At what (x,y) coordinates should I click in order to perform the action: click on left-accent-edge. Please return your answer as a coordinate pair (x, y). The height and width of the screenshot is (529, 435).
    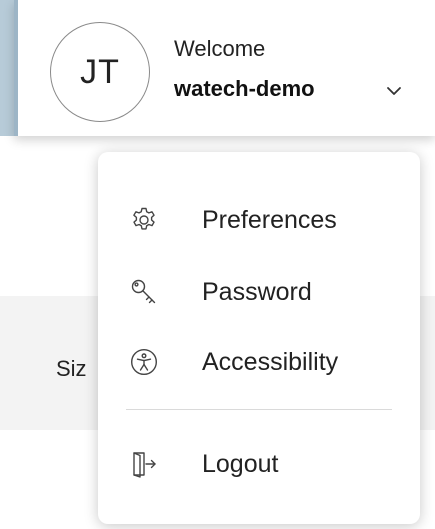
    Looking at the image, I should click on (7, 68).